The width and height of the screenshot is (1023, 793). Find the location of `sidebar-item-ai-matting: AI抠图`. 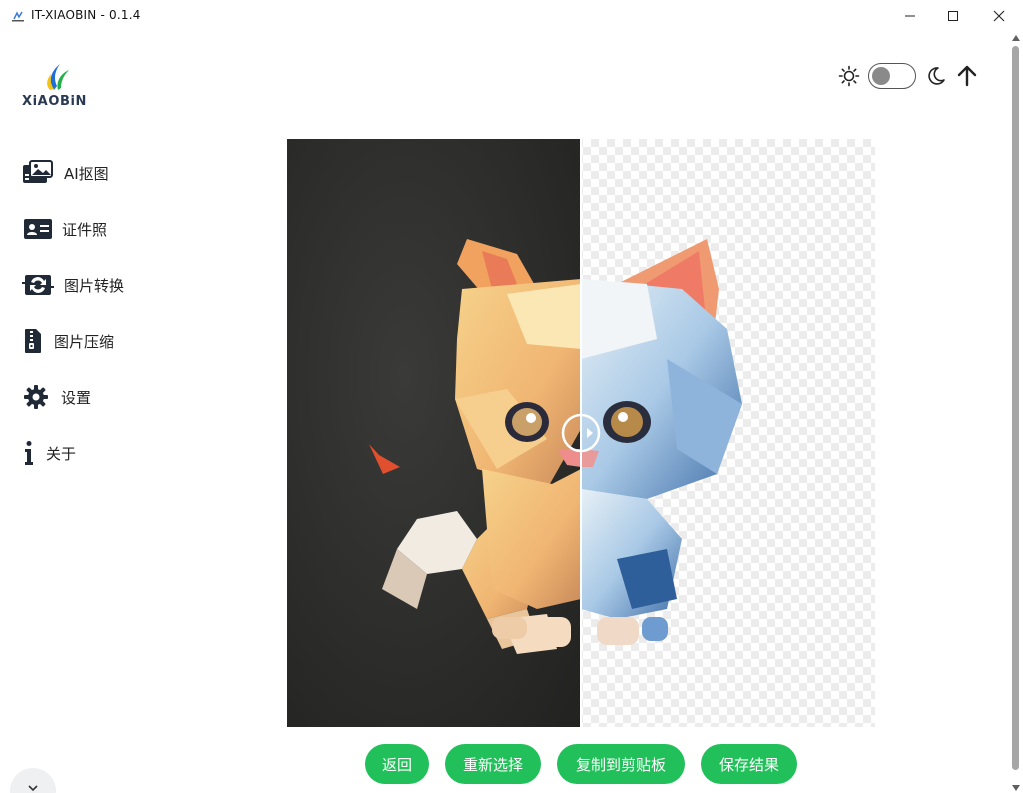

sidebar-item-ai-matting: AI抠图 is located at coordinates (65, 173).